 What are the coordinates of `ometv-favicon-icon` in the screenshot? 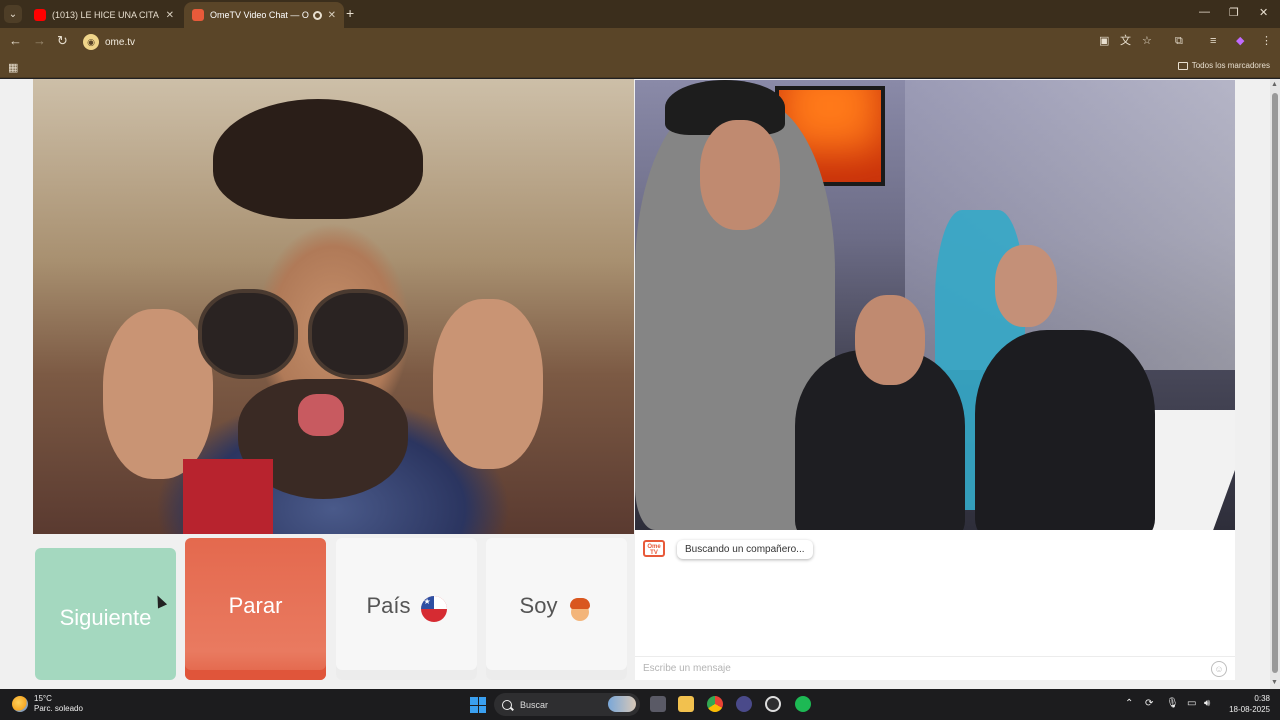 It's located at (198, 15).